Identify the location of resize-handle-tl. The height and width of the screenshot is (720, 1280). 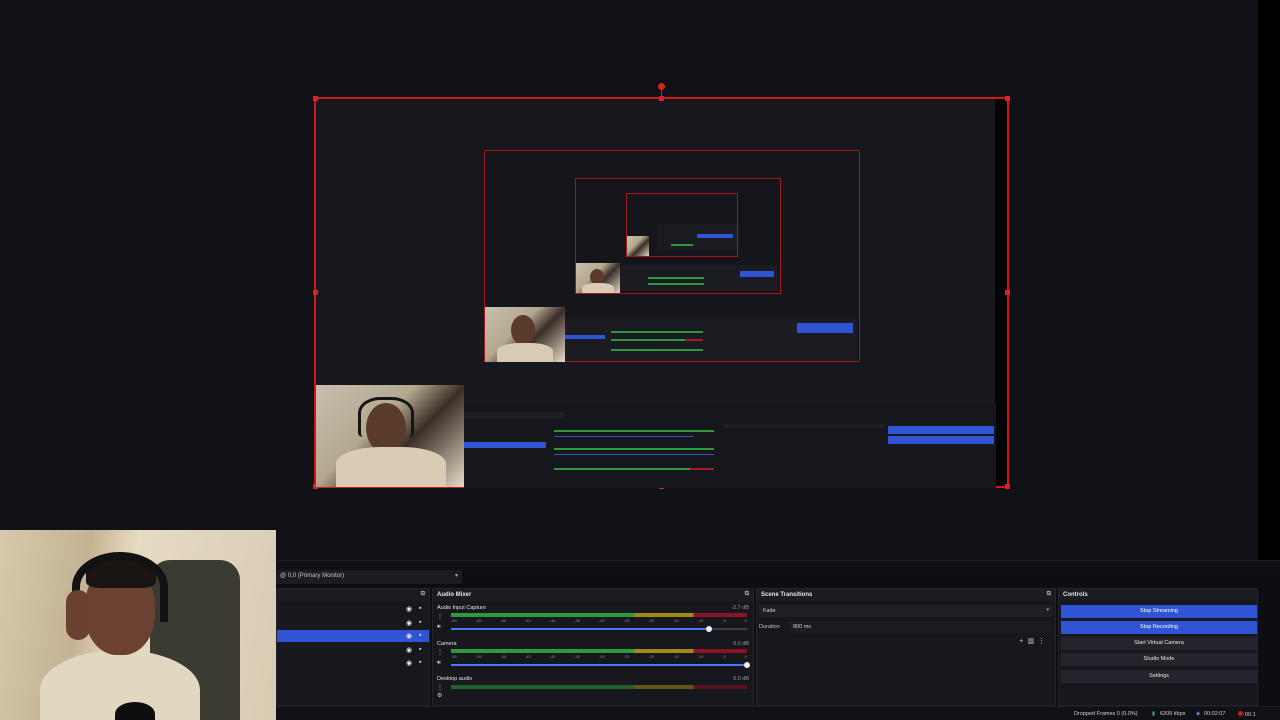
(315, 98).